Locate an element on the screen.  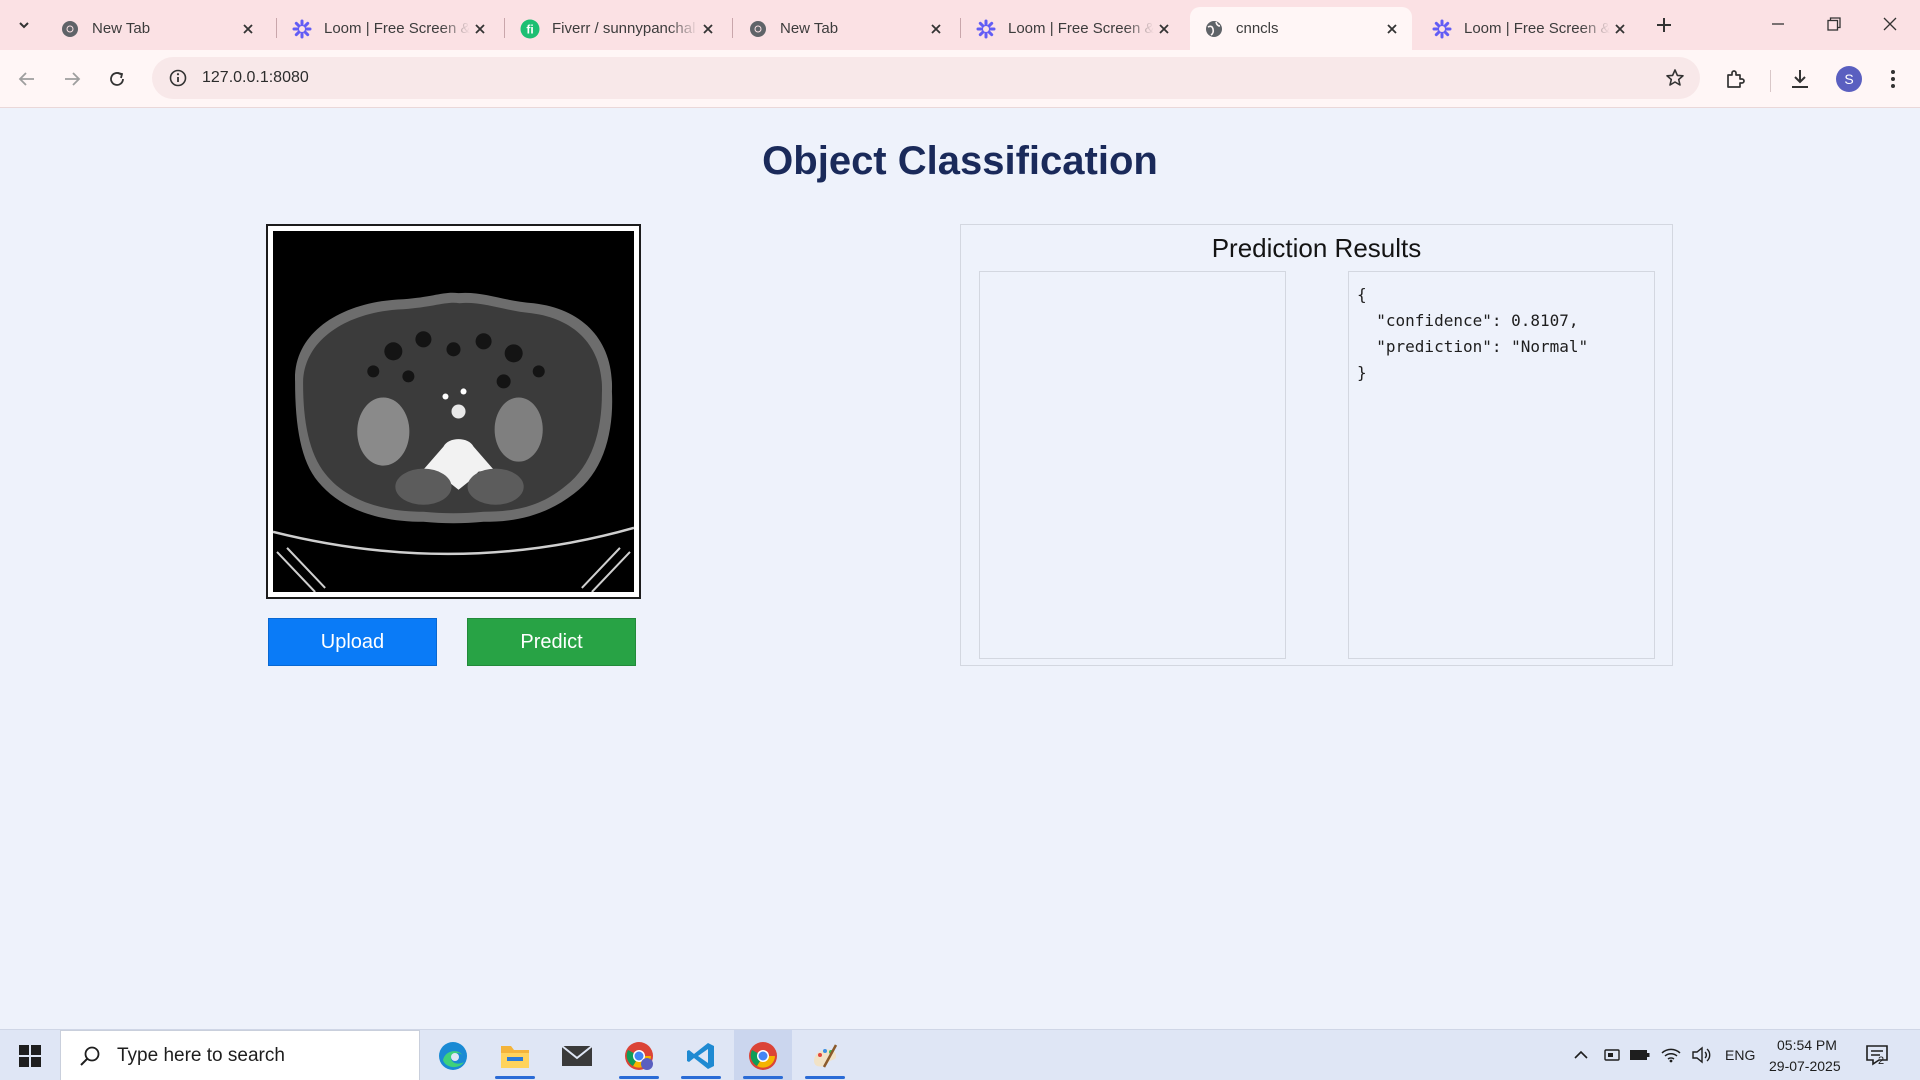
svg-text: fi is located at coordinates (529, 29).